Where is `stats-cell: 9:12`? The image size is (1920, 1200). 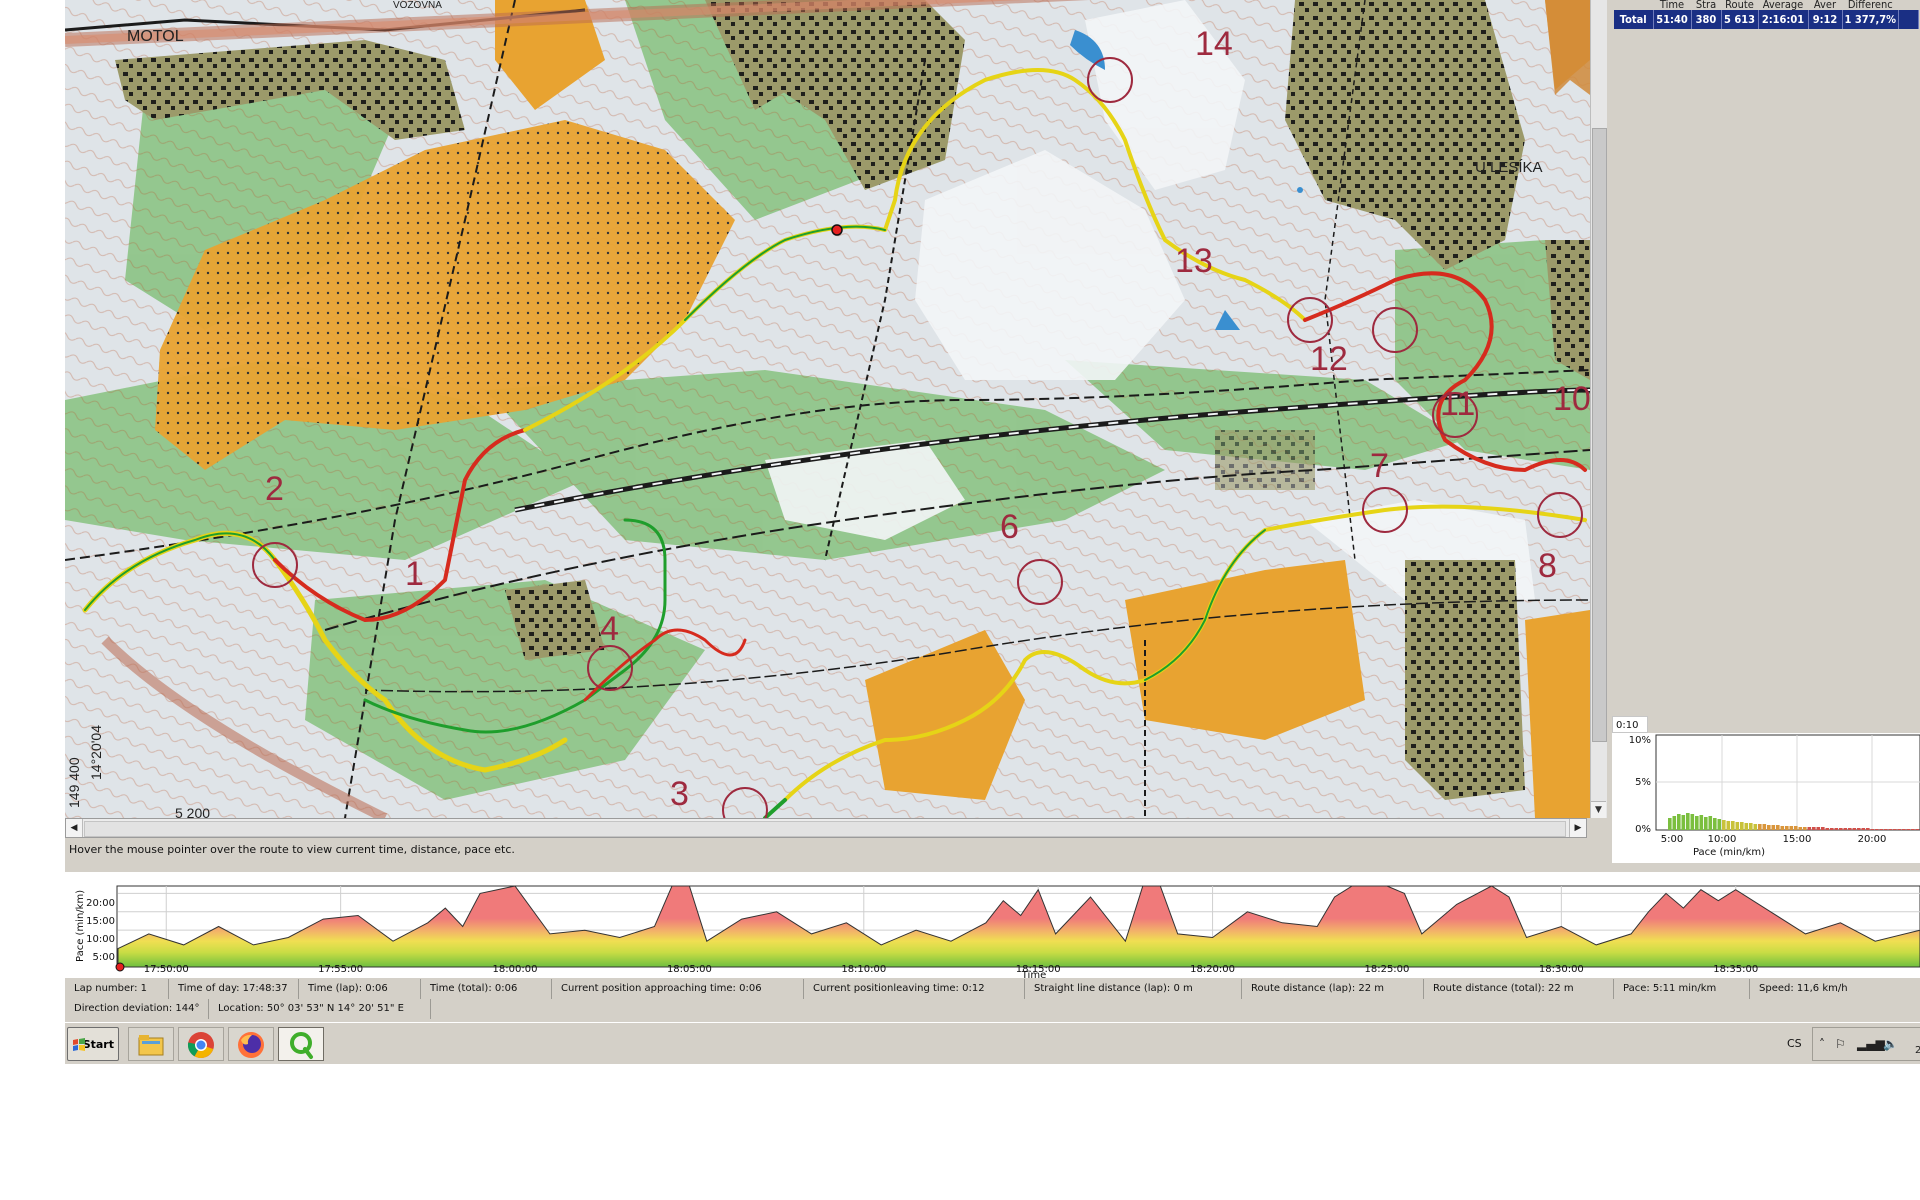 stats-cell: 9:12 is located at coordinates (1825, 19).